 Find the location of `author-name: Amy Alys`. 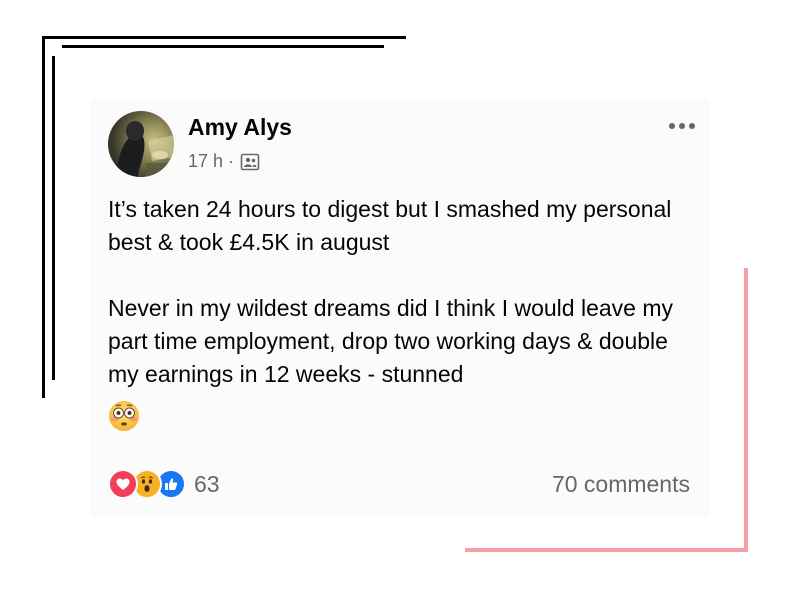

author-name: Amy Alys is located at coordinates (240, 127).